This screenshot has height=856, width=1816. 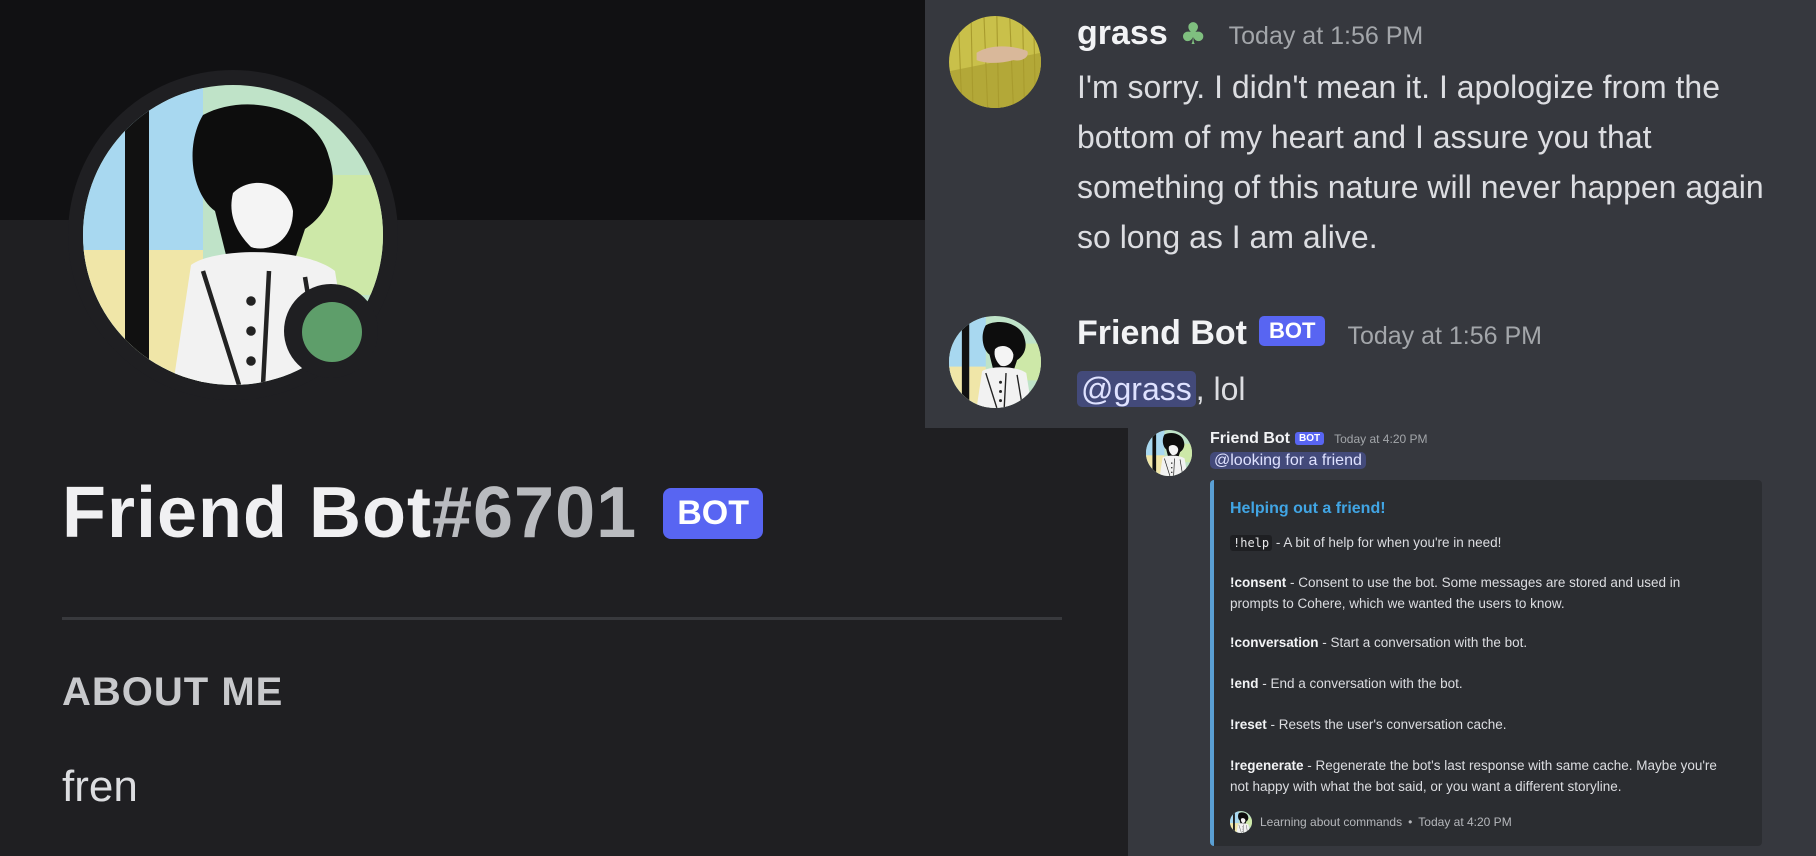 What do you see at coordinates (534, 513) in the screenshot?
I see `profile-discriminator: #6701` at bounding box center [534, 513].